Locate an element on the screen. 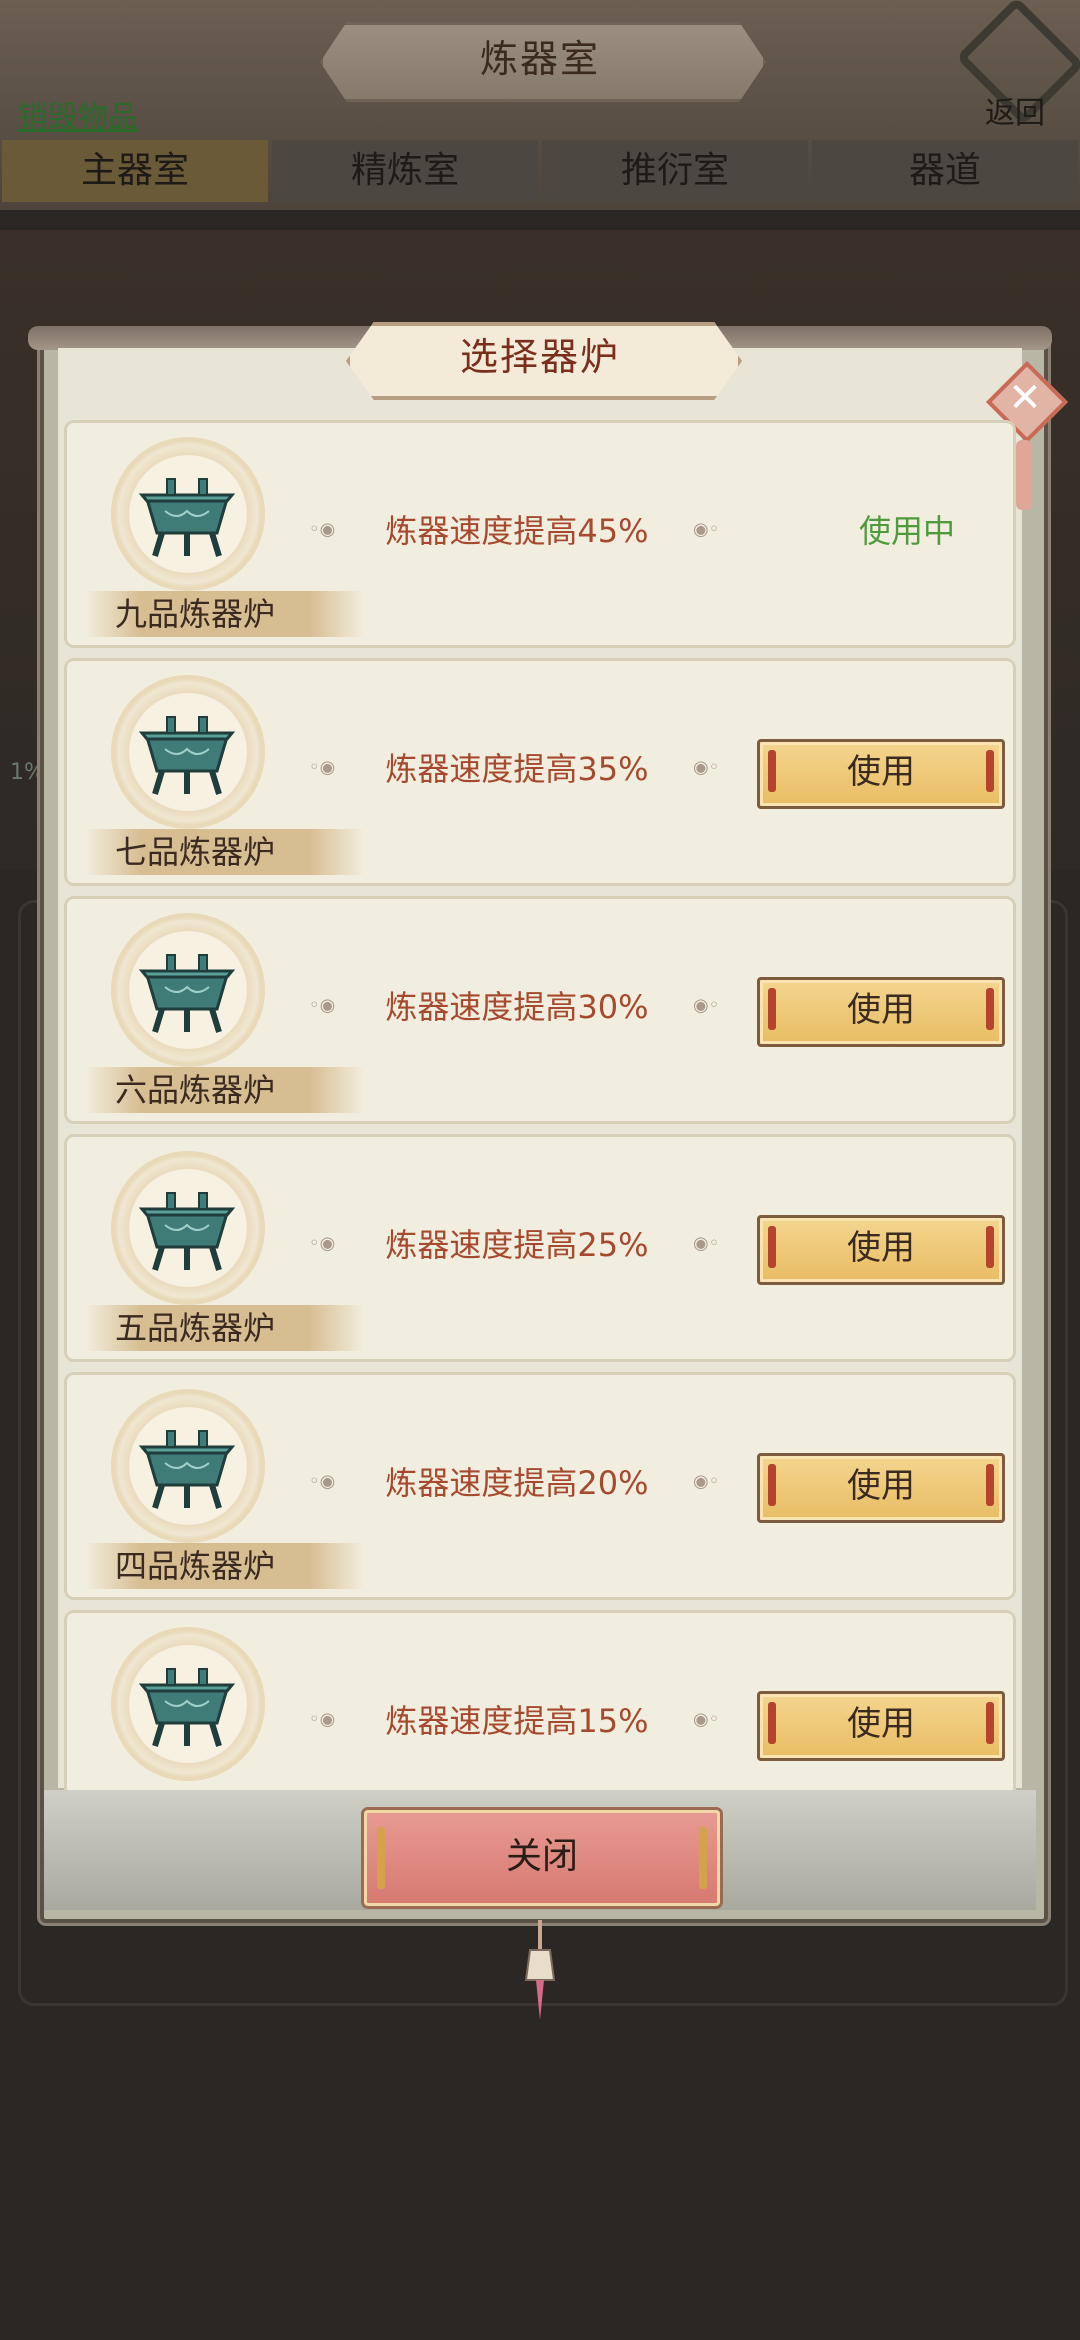 The height and width of the screenshot is (2340, 1080). furnace-name: 五品炼器炉 is located at coordinates (194, 1328).